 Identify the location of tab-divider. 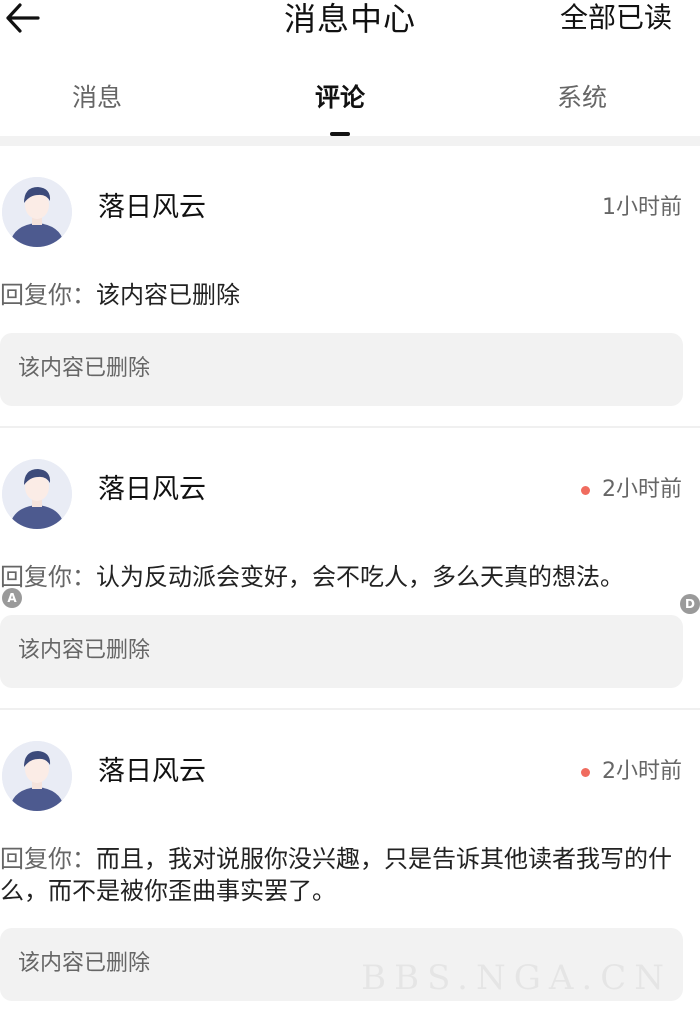
(350, 141).